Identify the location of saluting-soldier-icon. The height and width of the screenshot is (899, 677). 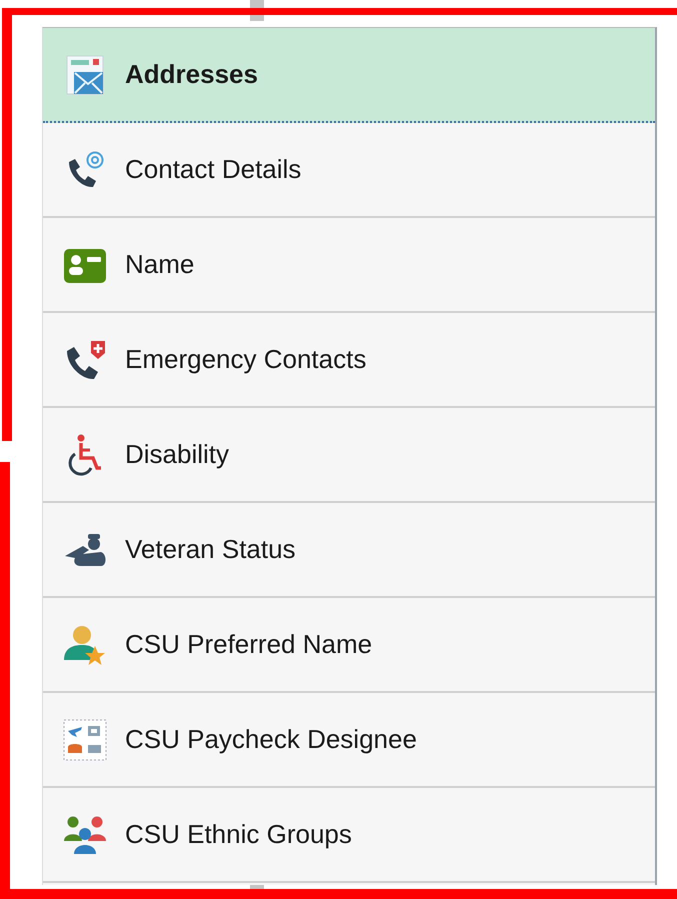
(85, 550).